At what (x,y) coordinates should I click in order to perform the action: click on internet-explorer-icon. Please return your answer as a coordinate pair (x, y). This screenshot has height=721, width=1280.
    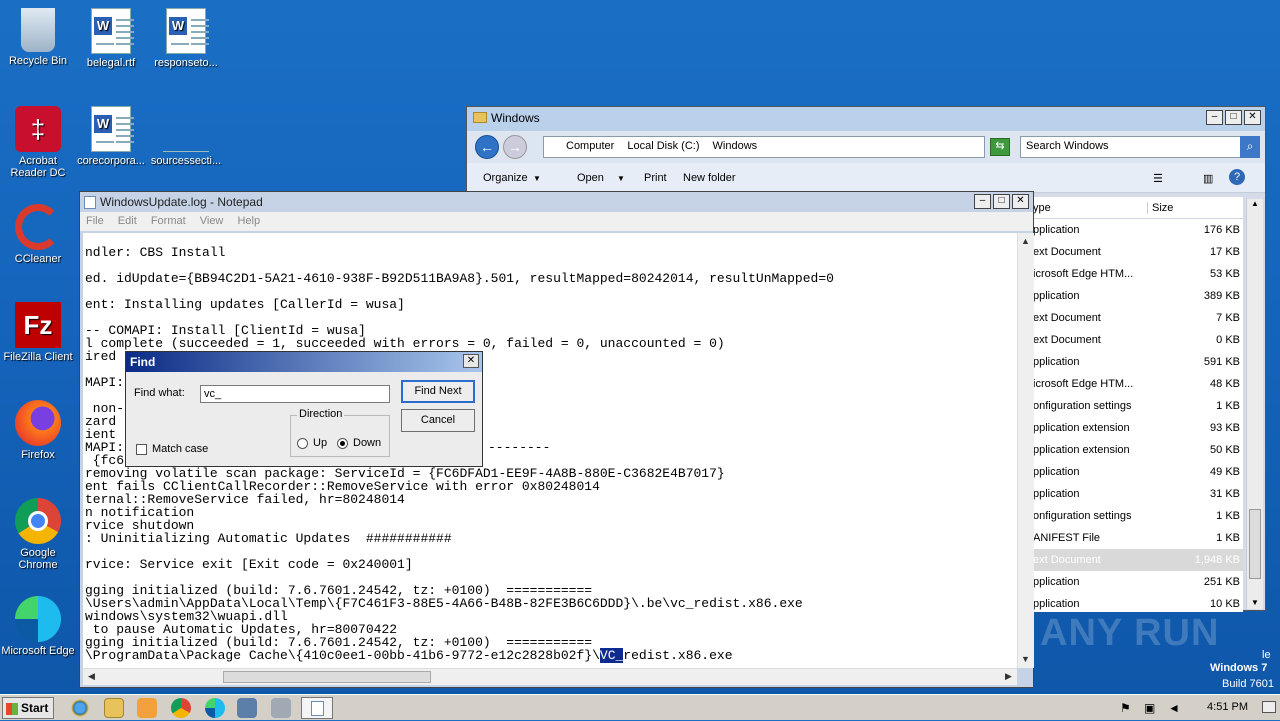
    Looking at the image, I should click on (80, 708).